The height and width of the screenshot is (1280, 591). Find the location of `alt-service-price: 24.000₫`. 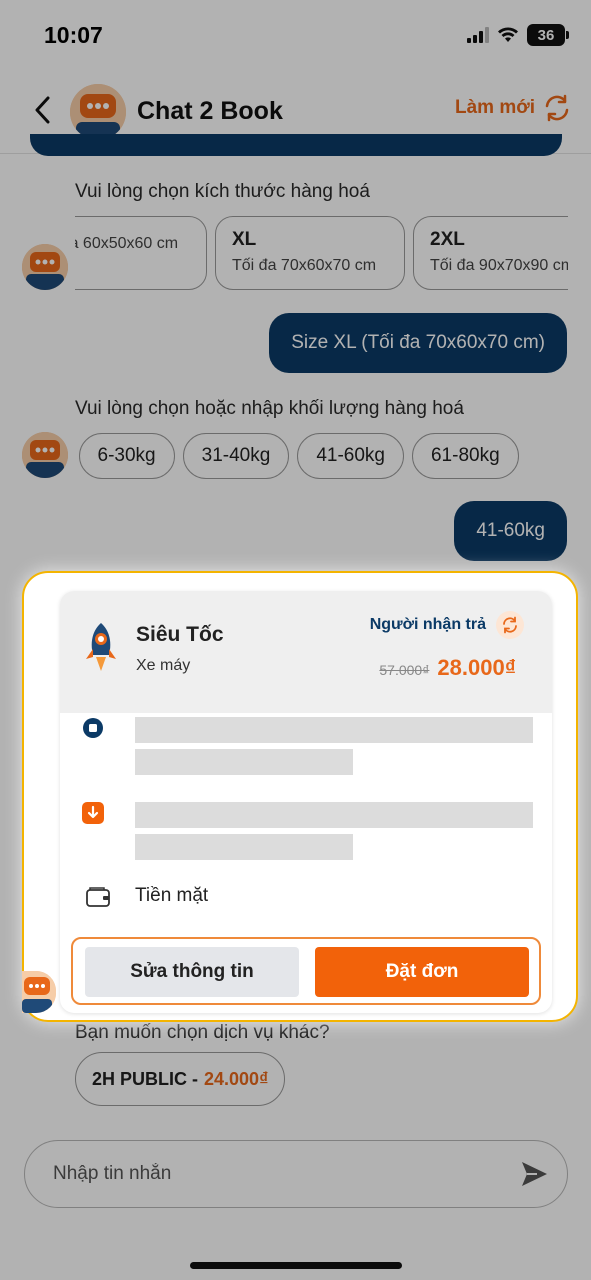

alt-service-price: 24.000₫ is located at coordinates (236, 1078).